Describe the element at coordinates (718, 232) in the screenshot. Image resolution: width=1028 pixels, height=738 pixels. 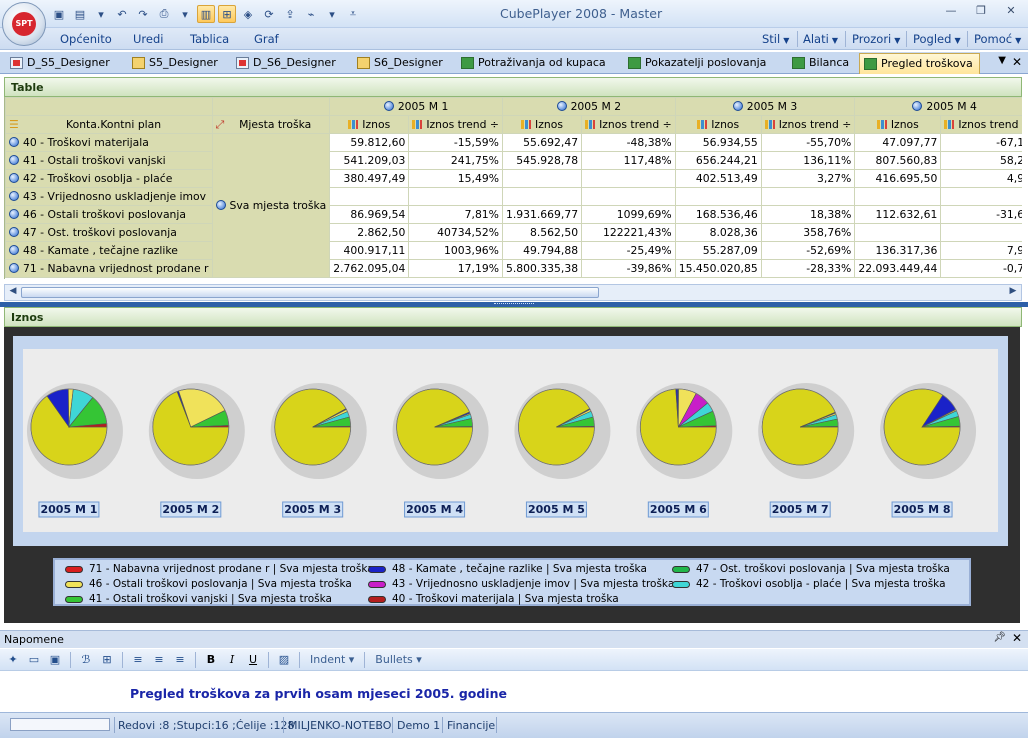
I see `table-cell: 8.028,36` at that location.